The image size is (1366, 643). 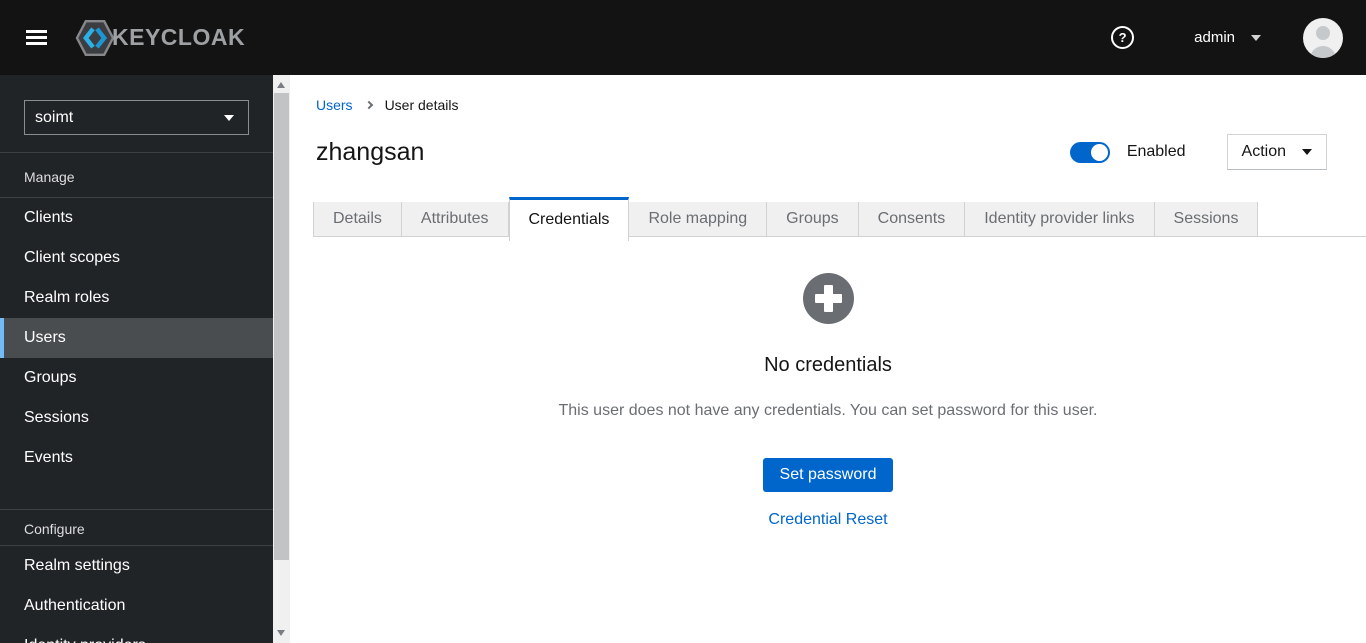 I want to click on breadcrumb-current: User details, so click(x=421, y=105).